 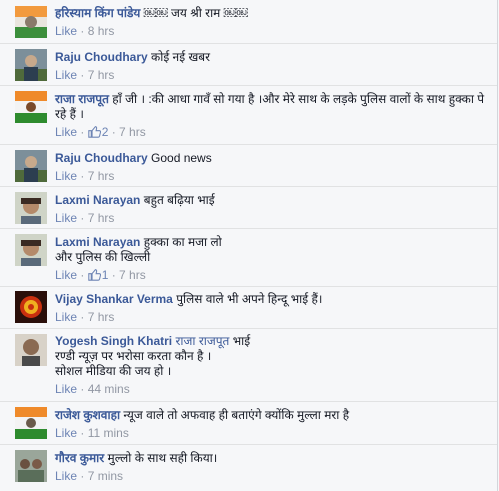 I want to click on mentioned-user: राजा राजपूत, so click(x=200, y=341).